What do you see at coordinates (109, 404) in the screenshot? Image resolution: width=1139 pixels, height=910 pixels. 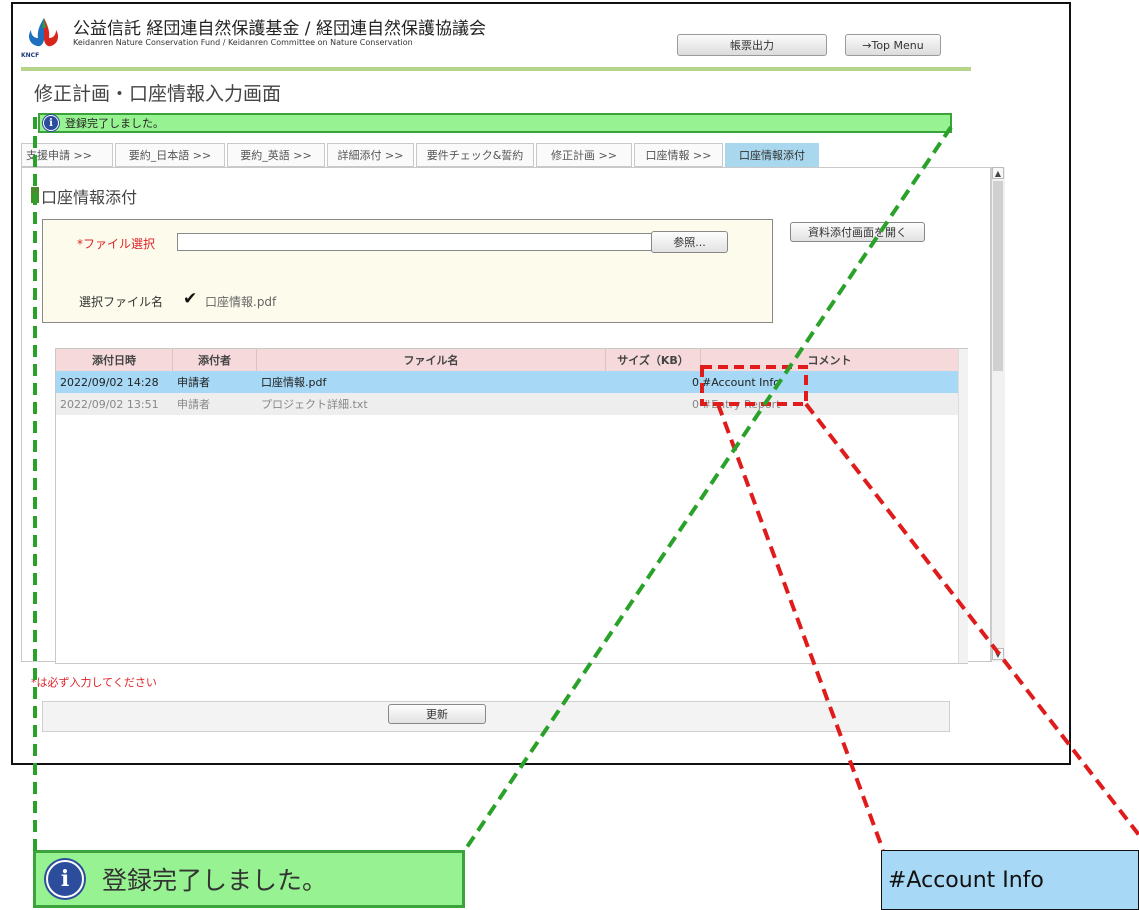 I see `cell-date: 2022/09/02 13:51` at bounding box center [109, 404].